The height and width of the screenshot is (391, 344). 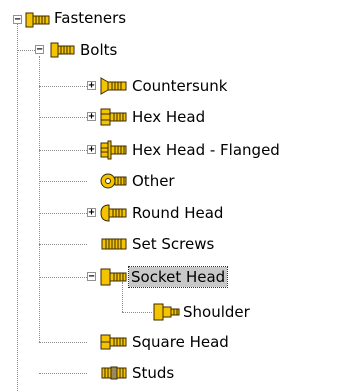 I want to click on tree-item-studs: Studs, so click(x=153, y=373).